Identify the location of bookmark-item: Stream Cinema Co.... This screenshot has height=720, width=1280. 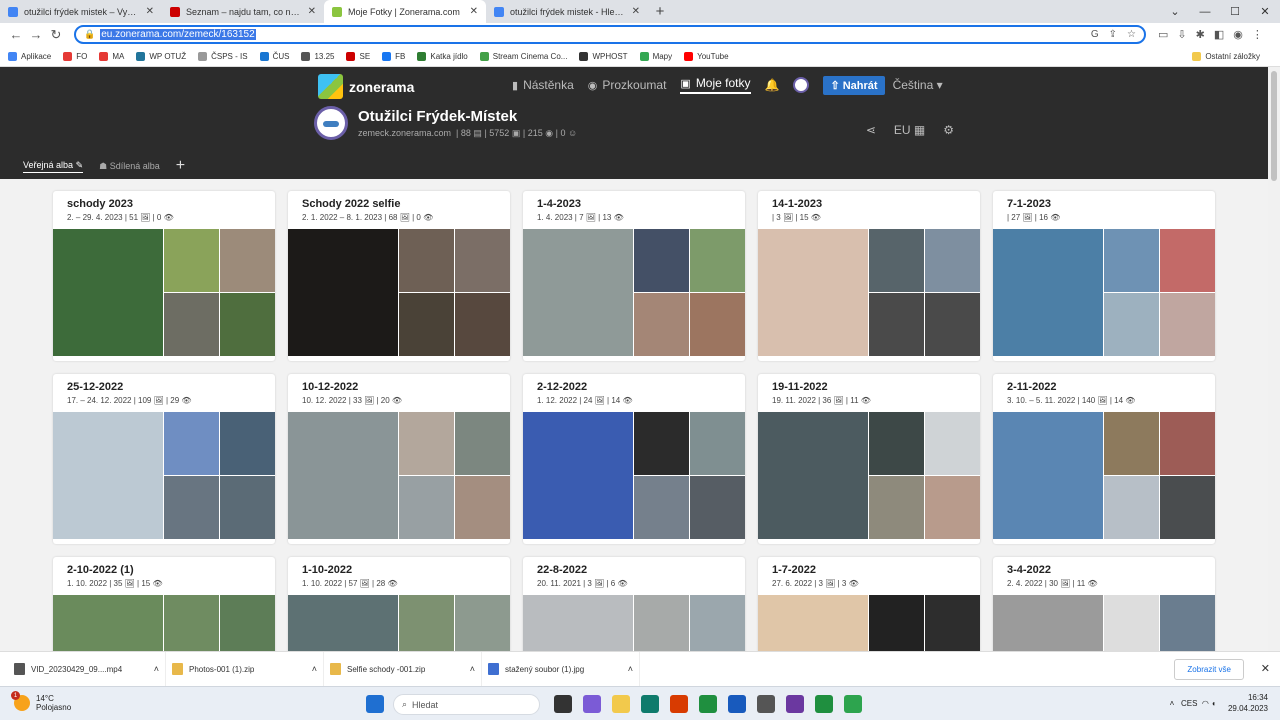
(523, 56).